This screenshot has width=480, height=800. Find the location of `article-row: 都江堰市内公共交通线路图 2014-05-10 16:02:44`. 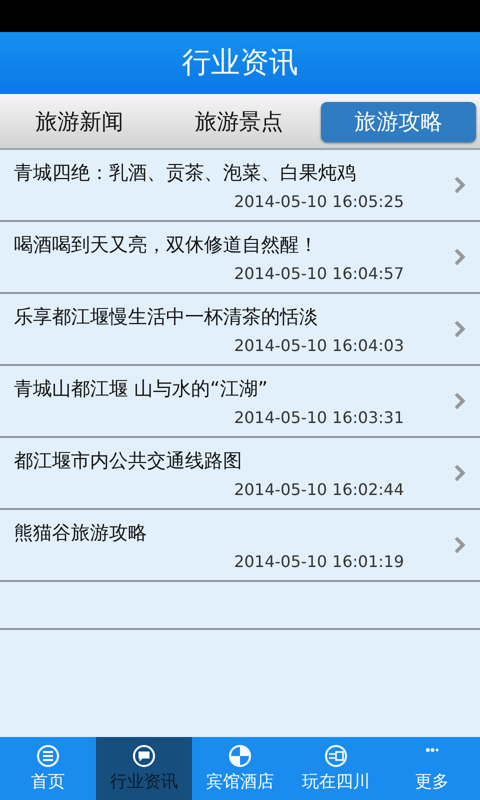

article-row: 都江堰市内公共交通线路图 2014-05-10 16:02:44 is located at coordinates (240, 474).